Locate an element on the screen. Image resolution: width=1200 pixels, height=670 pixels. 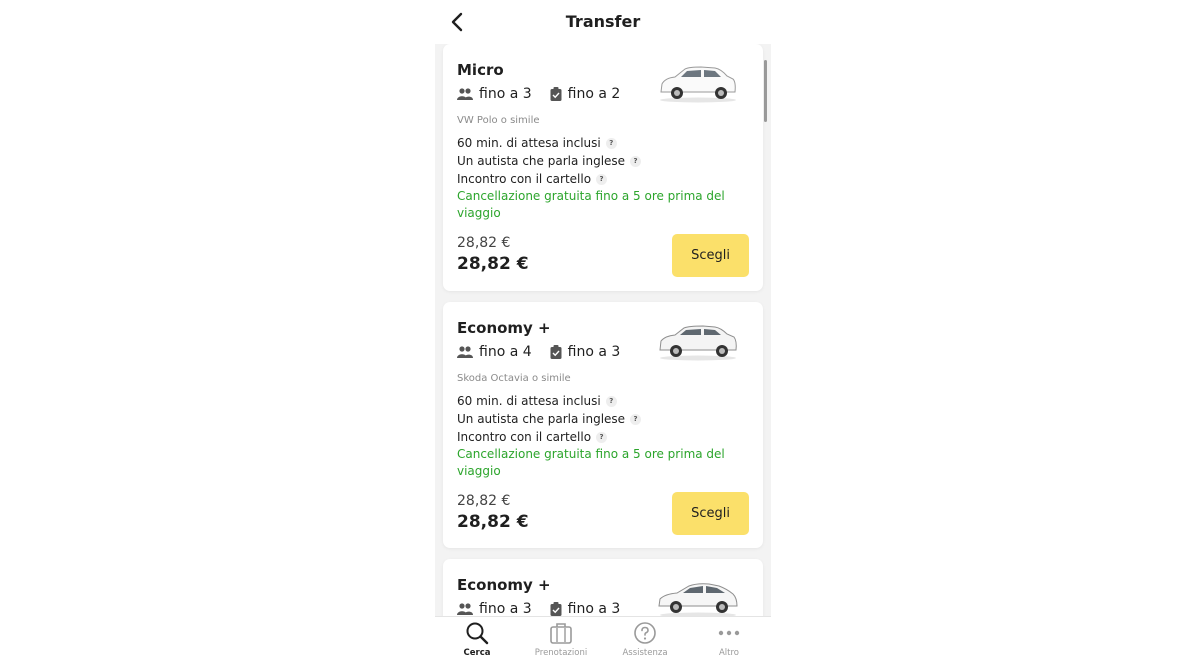
tab-more: Altro is located at coordinates (729, 643).